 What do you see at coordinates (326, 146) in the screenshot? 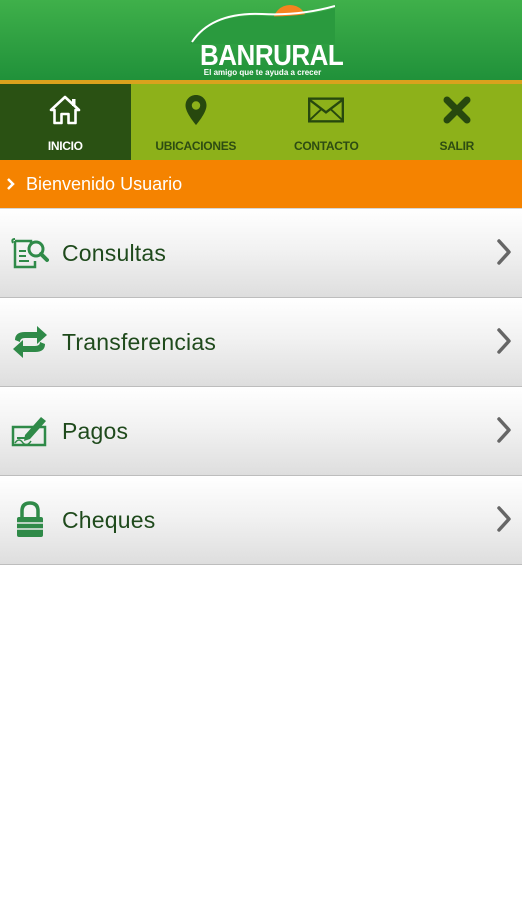
I see `nav-label-contacto: CONTACTO` at bounding box center [326, 146].